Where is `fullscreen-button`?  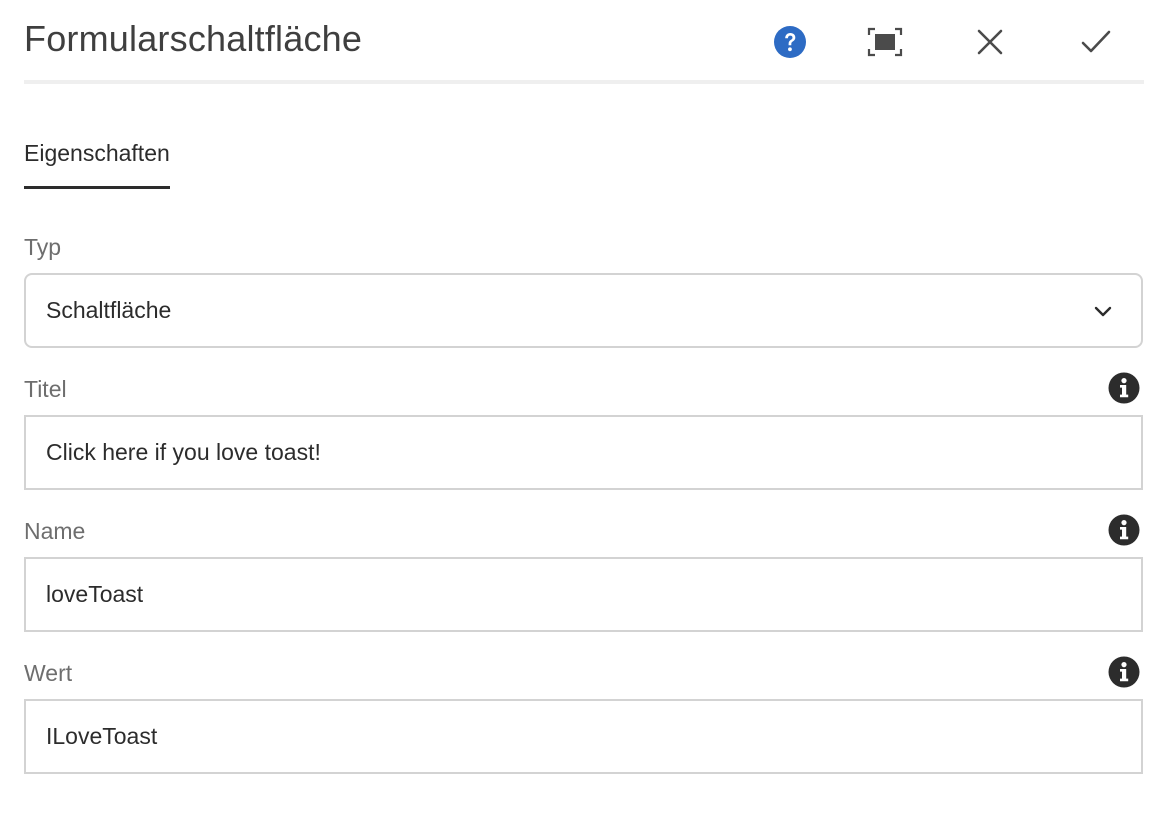
fullscreen-button is located at coordinates (885, 42).